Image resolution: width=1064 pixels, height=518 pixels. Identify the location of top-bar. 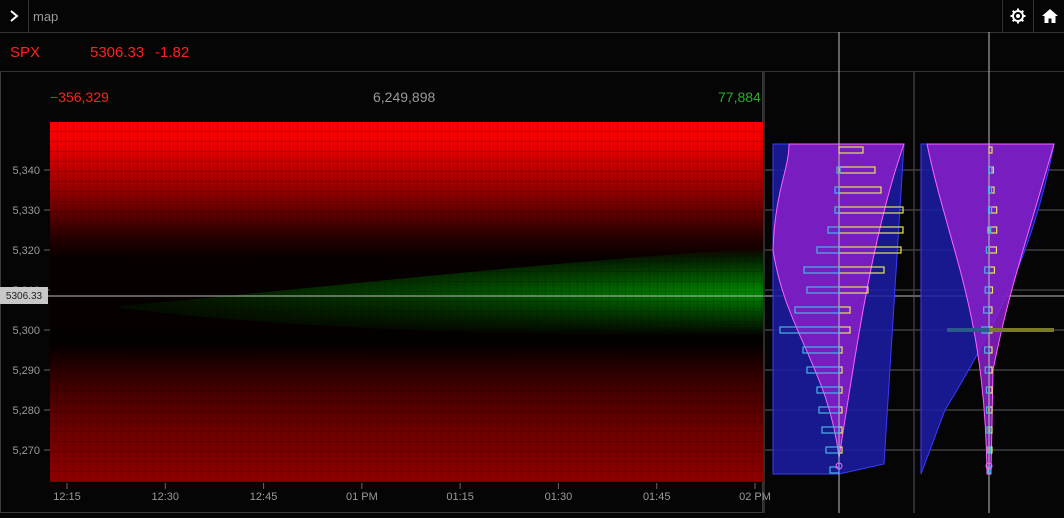
(532, 16).